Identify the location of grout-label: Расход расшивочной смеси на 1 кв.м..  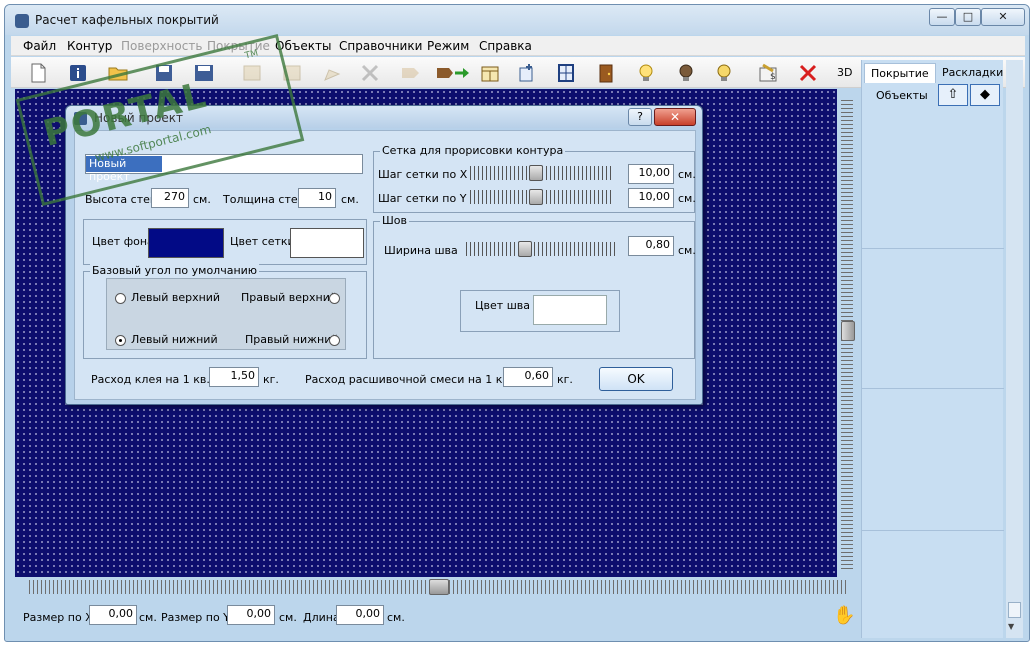
(415, 379).